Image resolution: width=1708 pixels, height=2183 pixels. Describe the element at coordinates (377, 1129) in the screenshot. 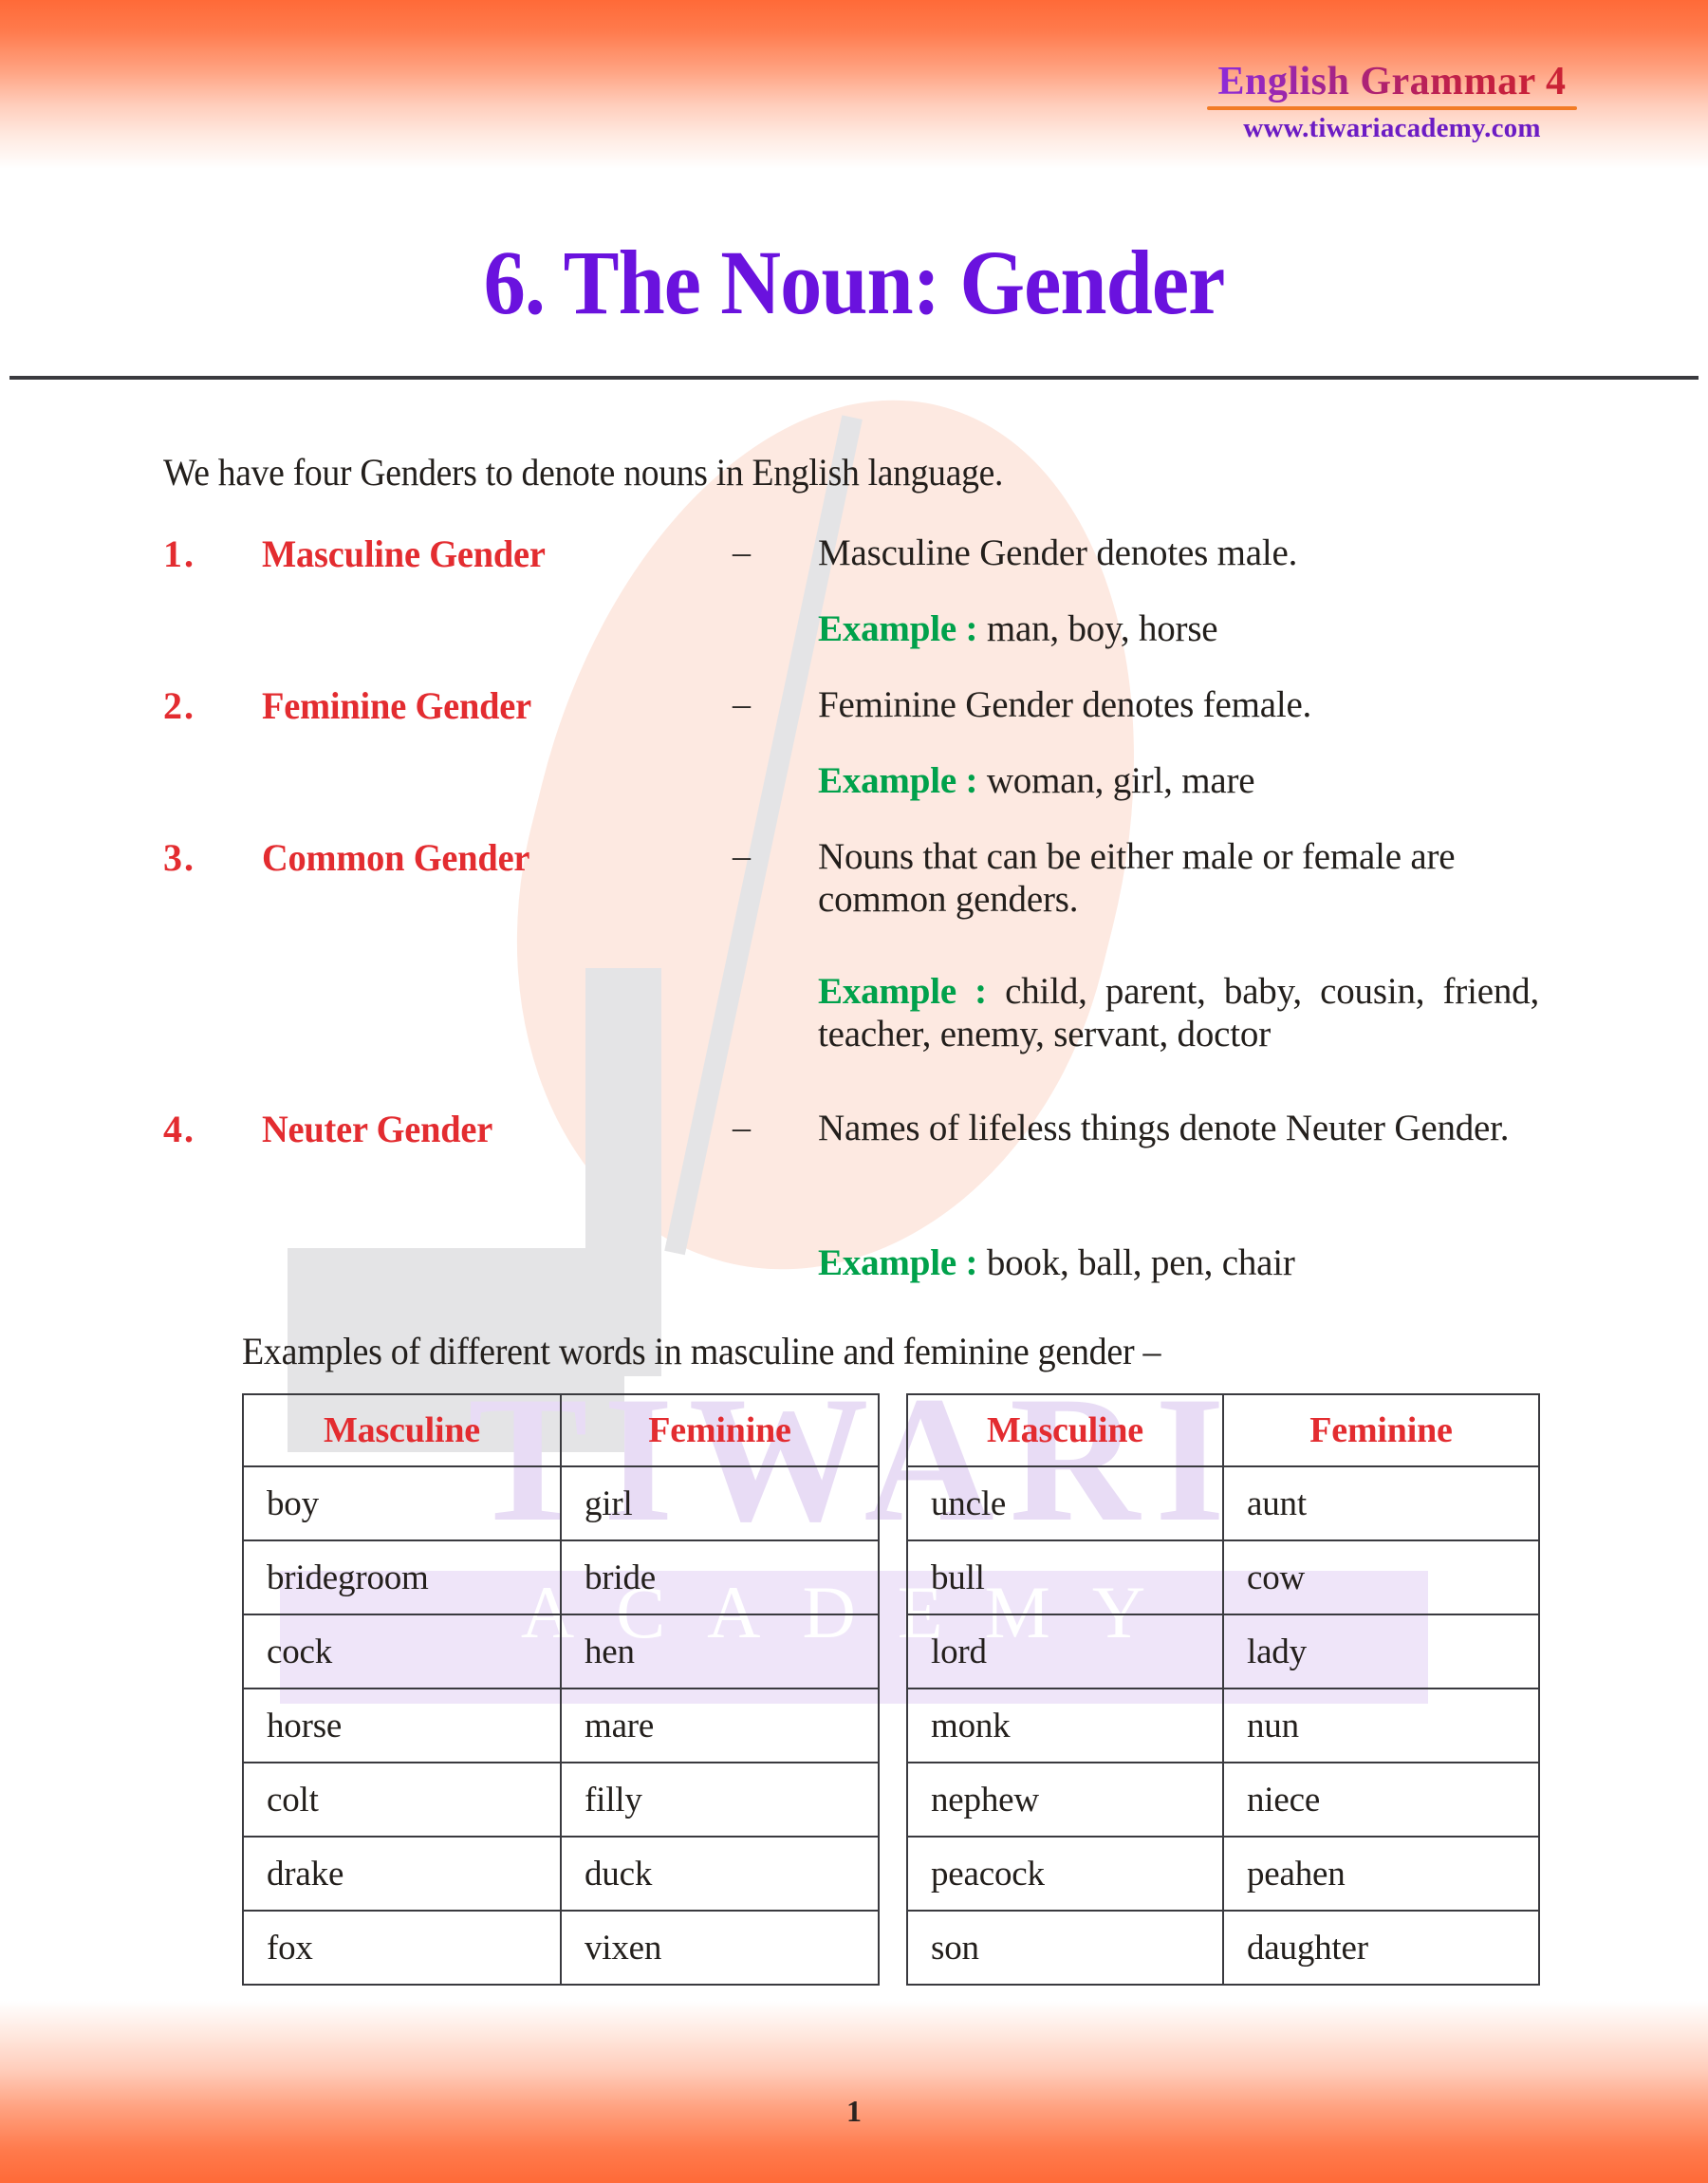

I see `gender-term: Neuter Gender` at that location.